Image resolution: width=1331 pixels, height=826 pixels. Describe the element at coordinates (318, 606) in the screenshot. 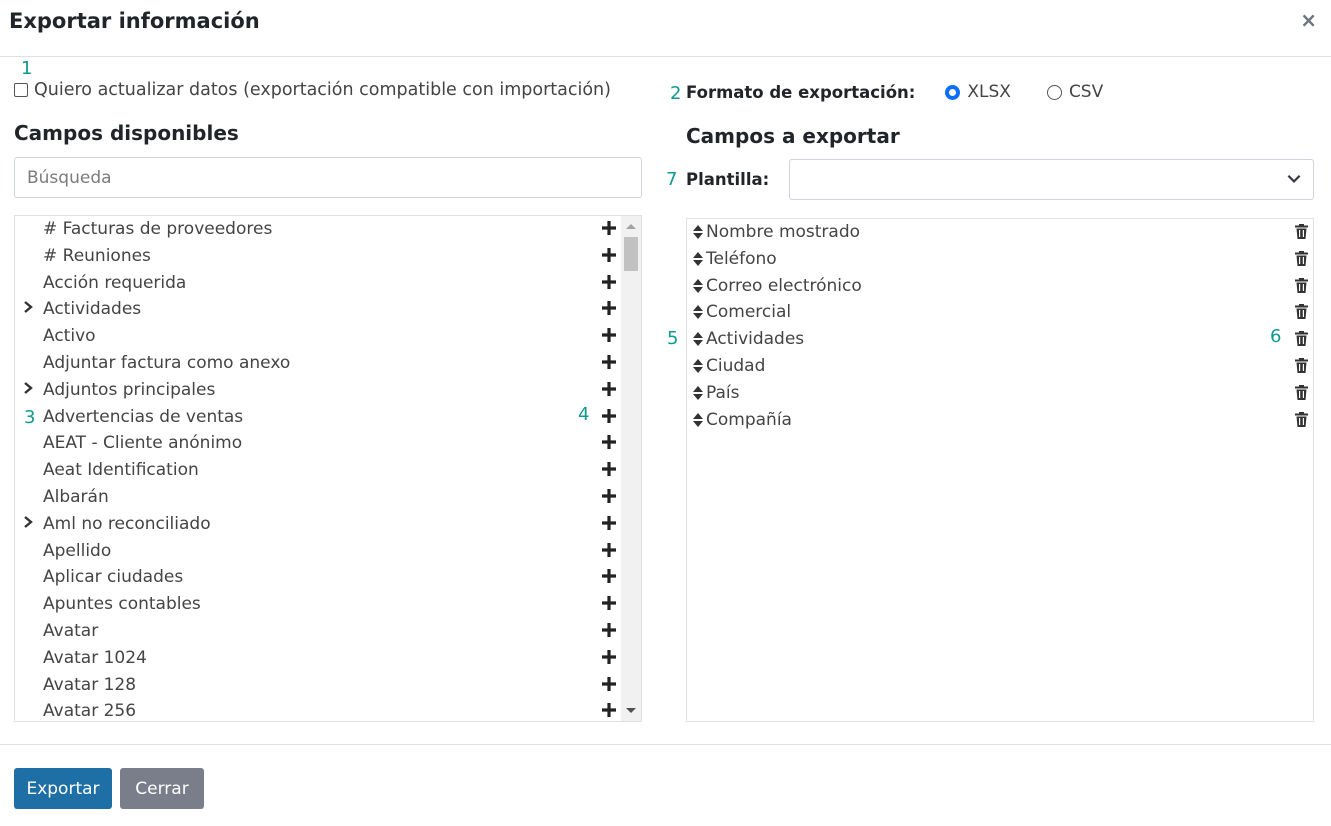

I see `available-field-item: Apuntes contables` at that location.